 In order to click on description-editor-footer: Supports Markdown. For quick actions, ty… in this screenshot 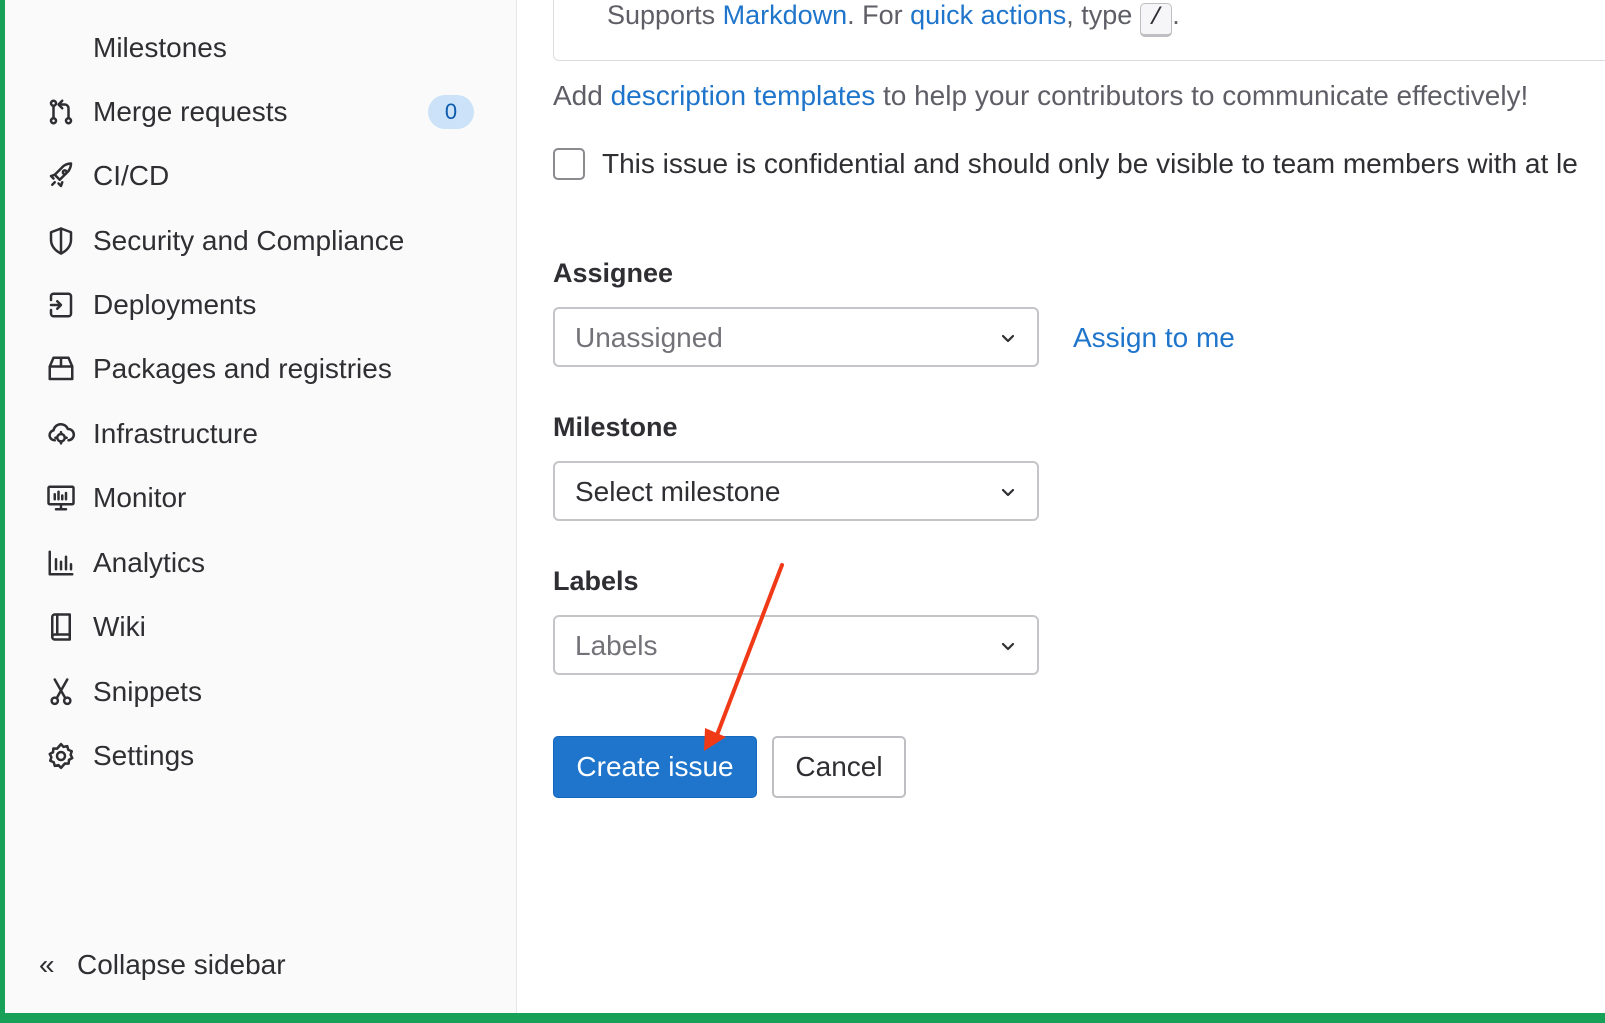, I will do `click(1079, 30)`.